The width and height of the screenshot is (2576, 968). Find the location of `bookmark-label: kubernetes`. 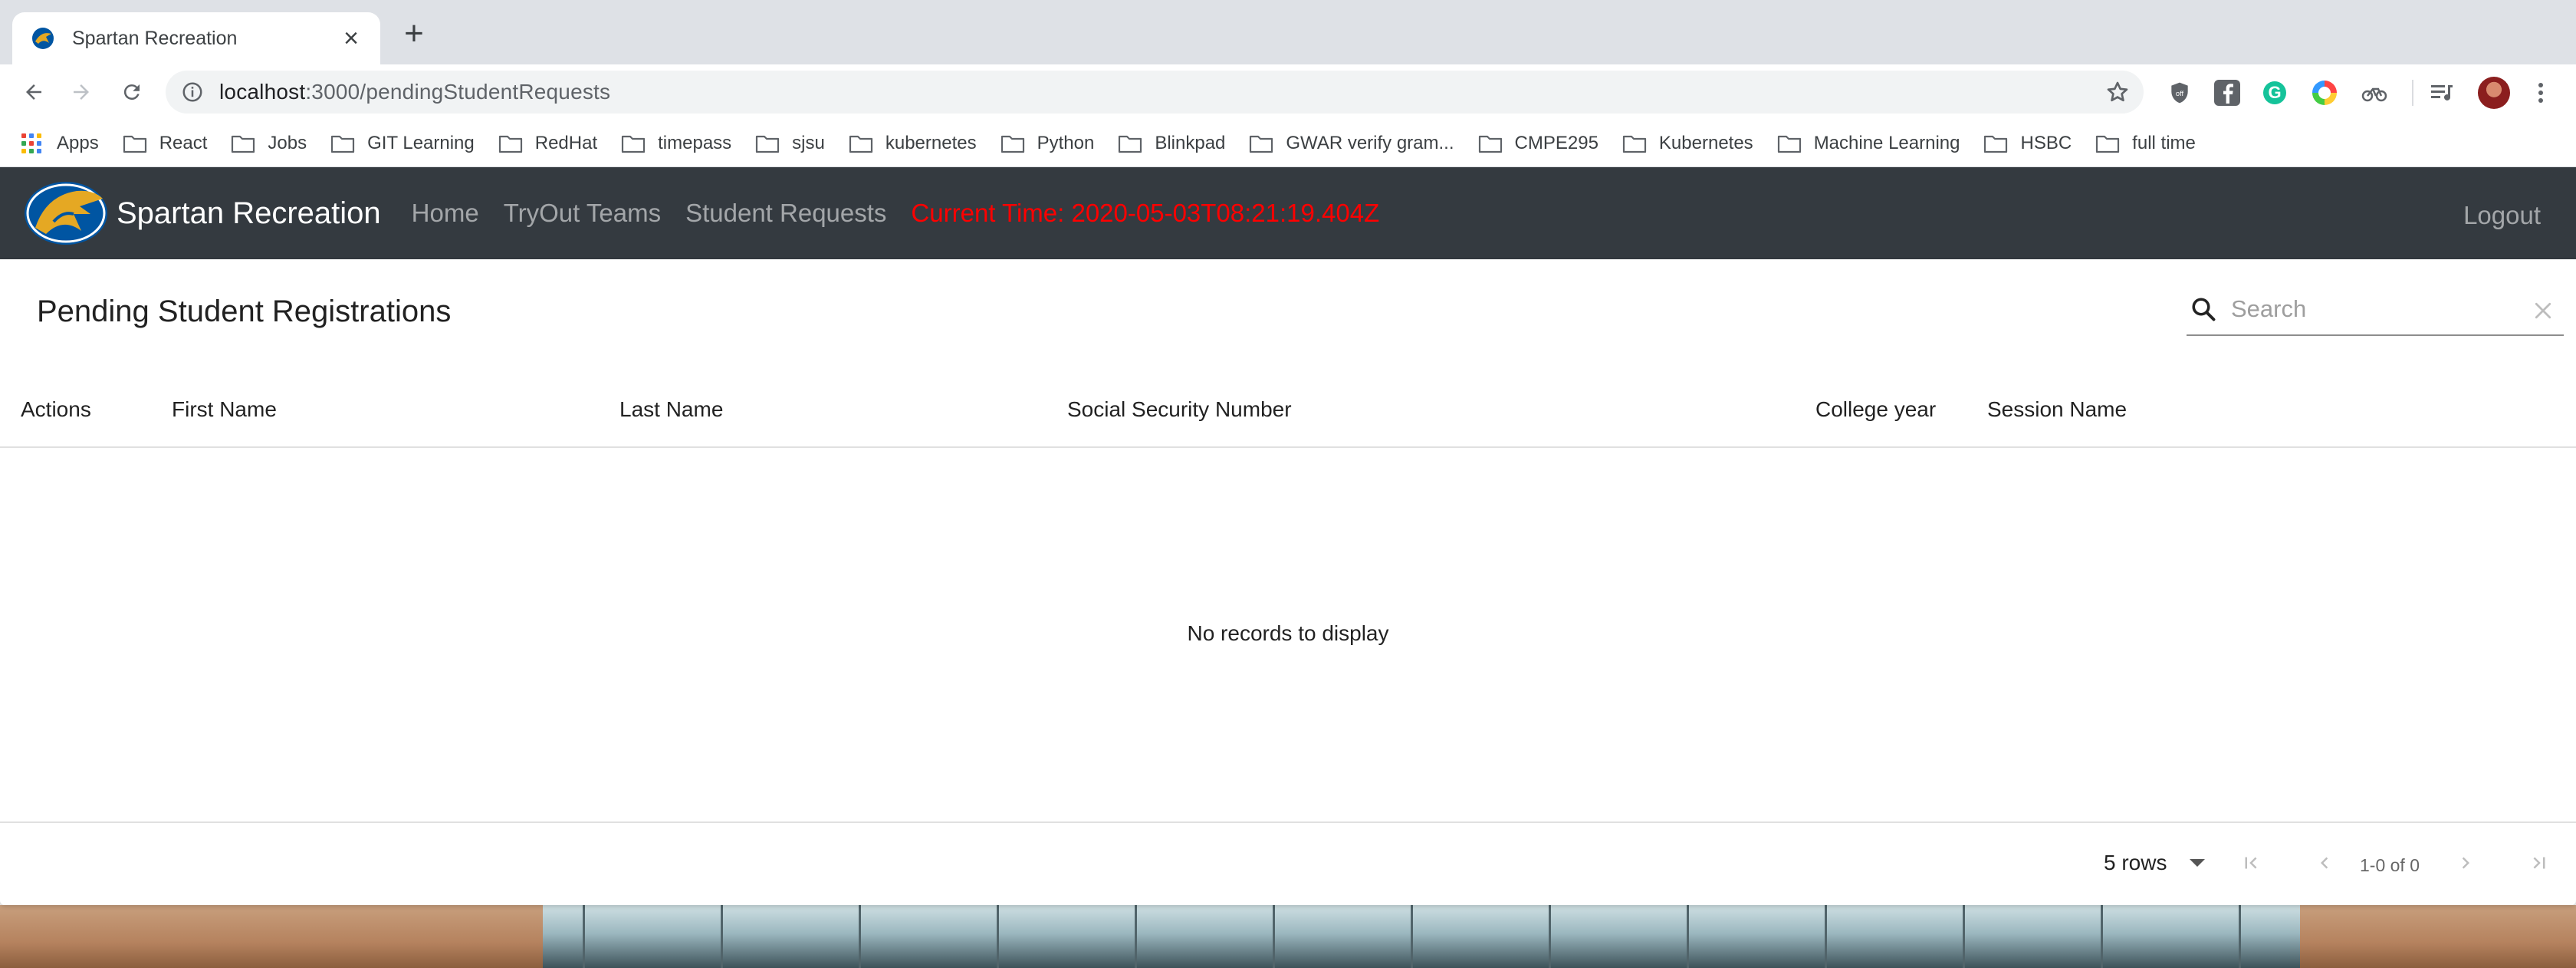

bookmark-label: kubernetes is located at coordinates (931, 142).